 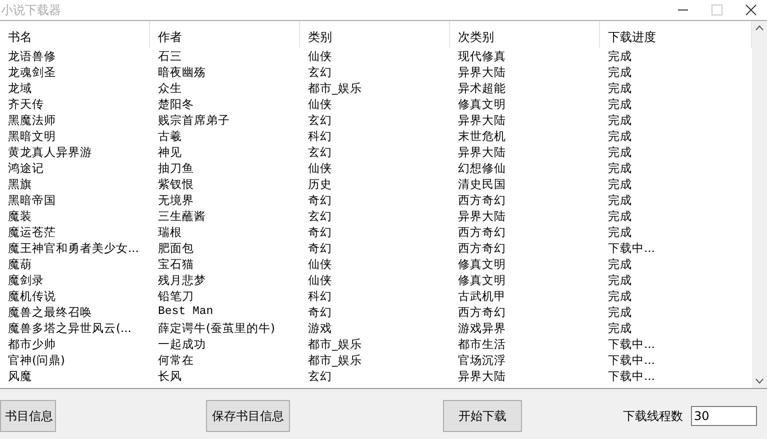 I want to click on table-cell-text: 官神(问鼎), so click(x=36, y=360).